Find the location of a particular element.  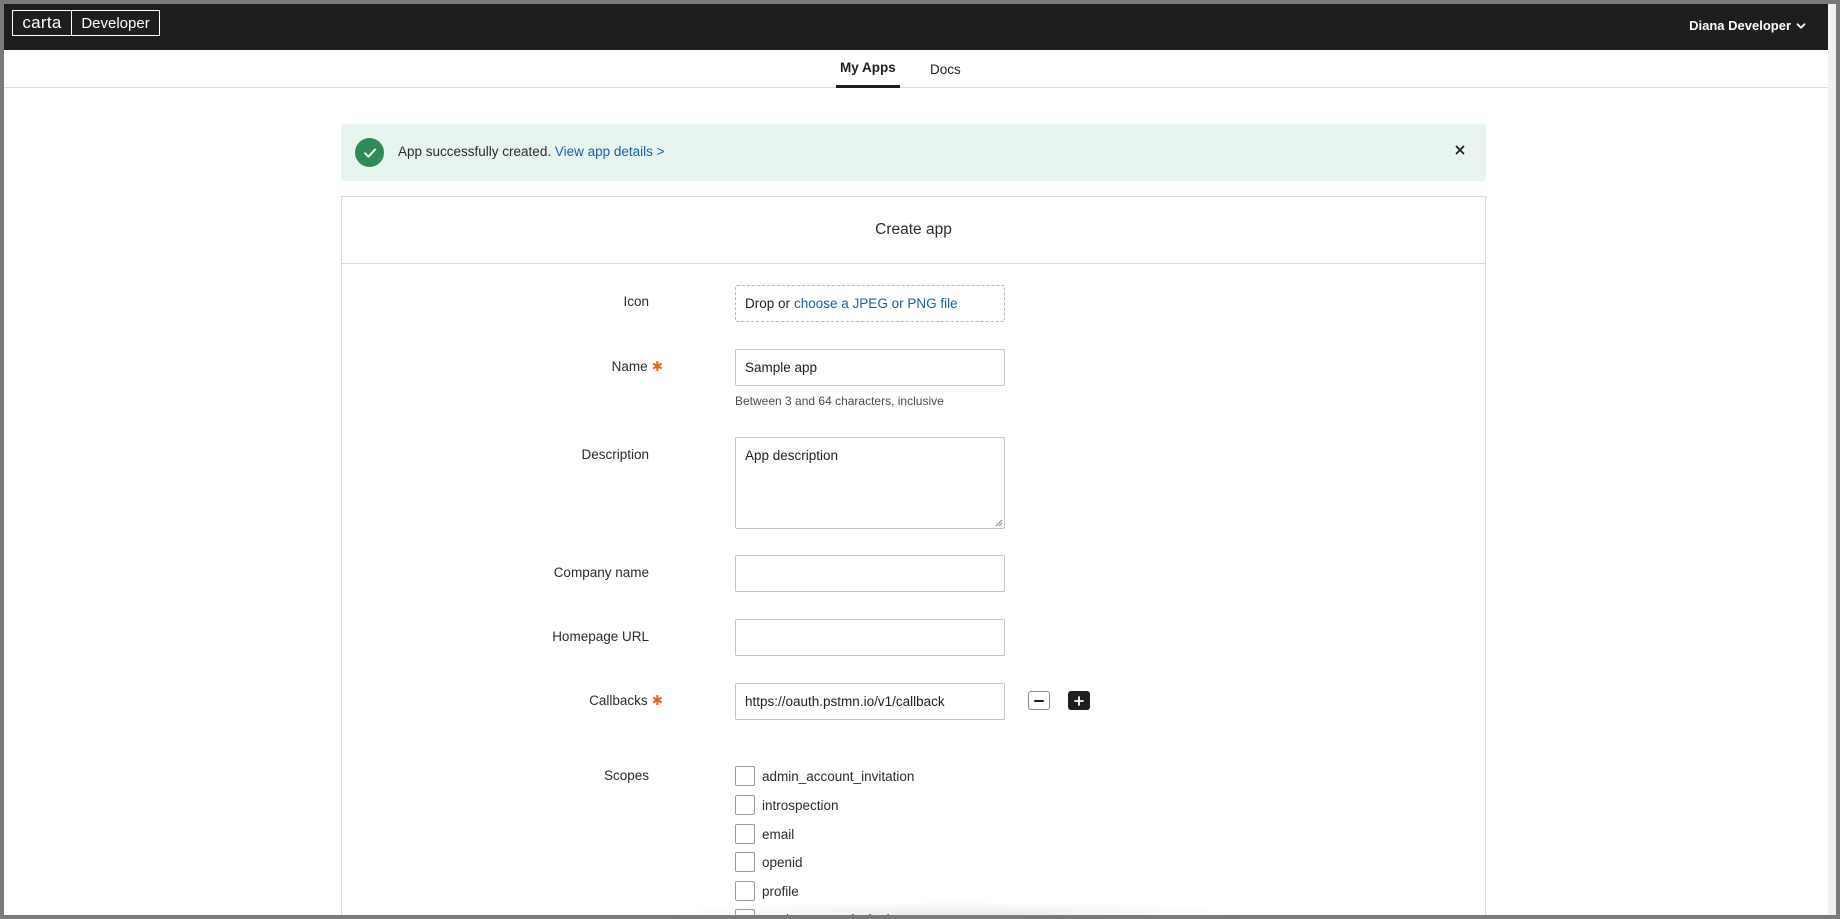

scope-label: email is located at coordinates (778, 834).